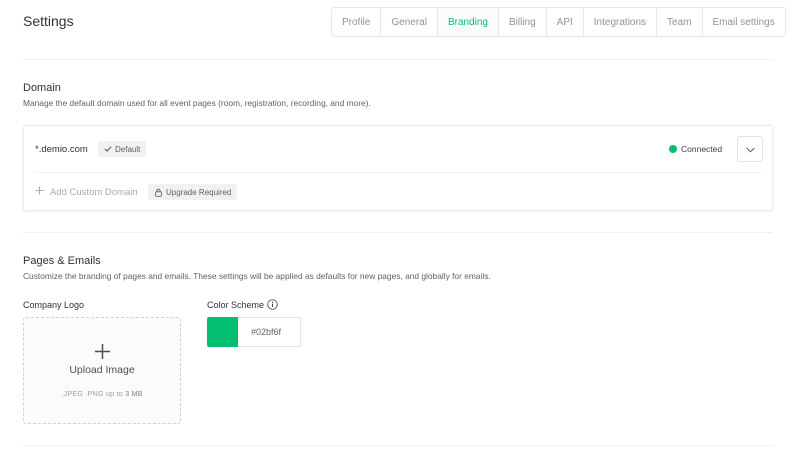 Image resolution: width=800 pixels, height=461 pixels. Describe the element at coordinates (521, 22) in the screenshot. I see `tab-billing: Billing` at that location.